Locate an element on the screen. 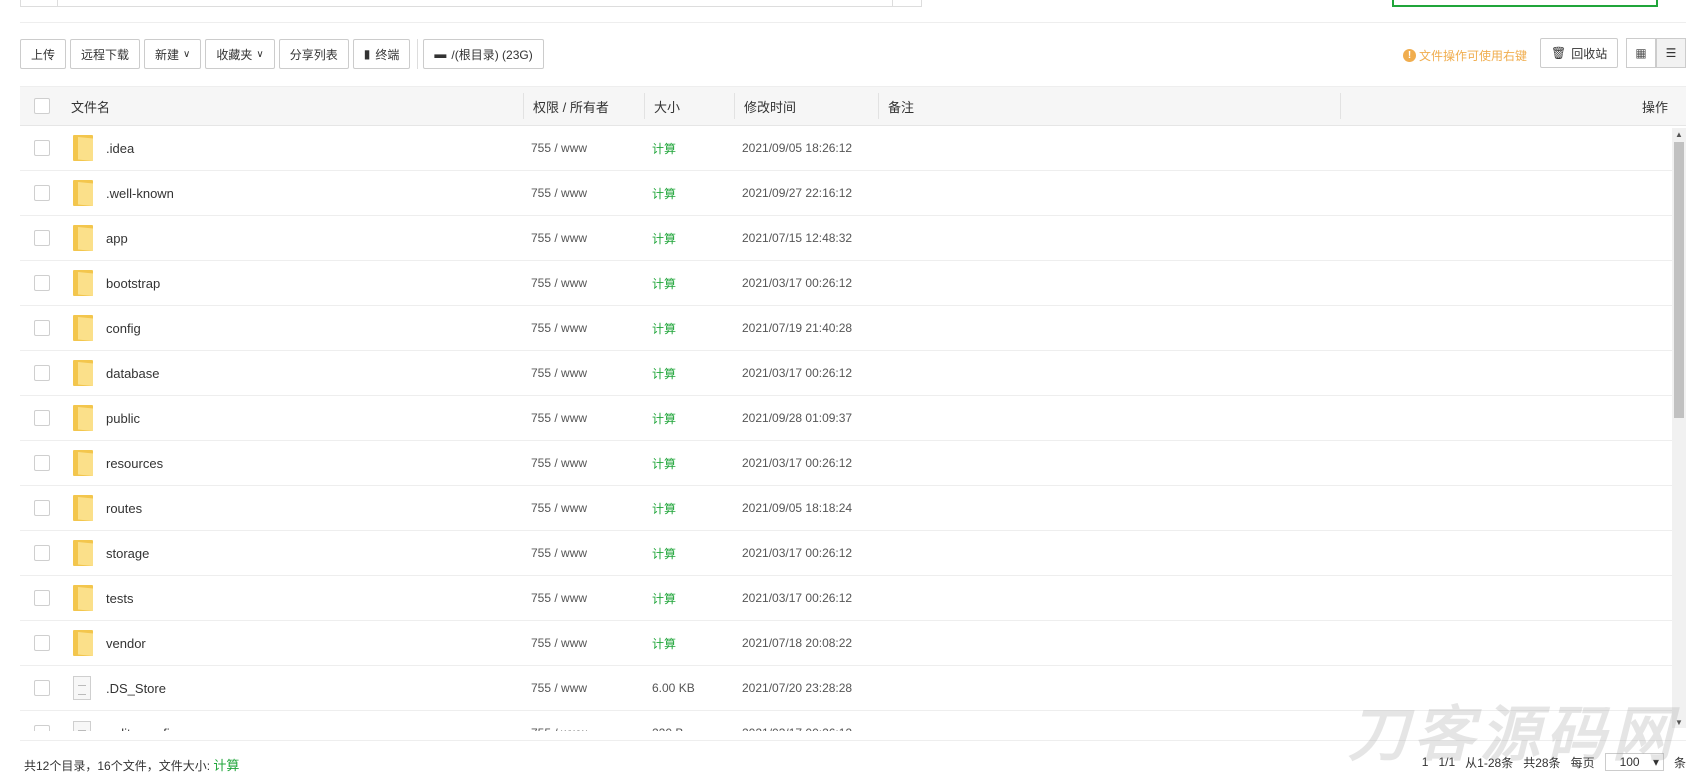 This screenshot has height=781, width=1686. disk-button: ▬ /(根目录) (23G) is located at coordinates (483, 54).